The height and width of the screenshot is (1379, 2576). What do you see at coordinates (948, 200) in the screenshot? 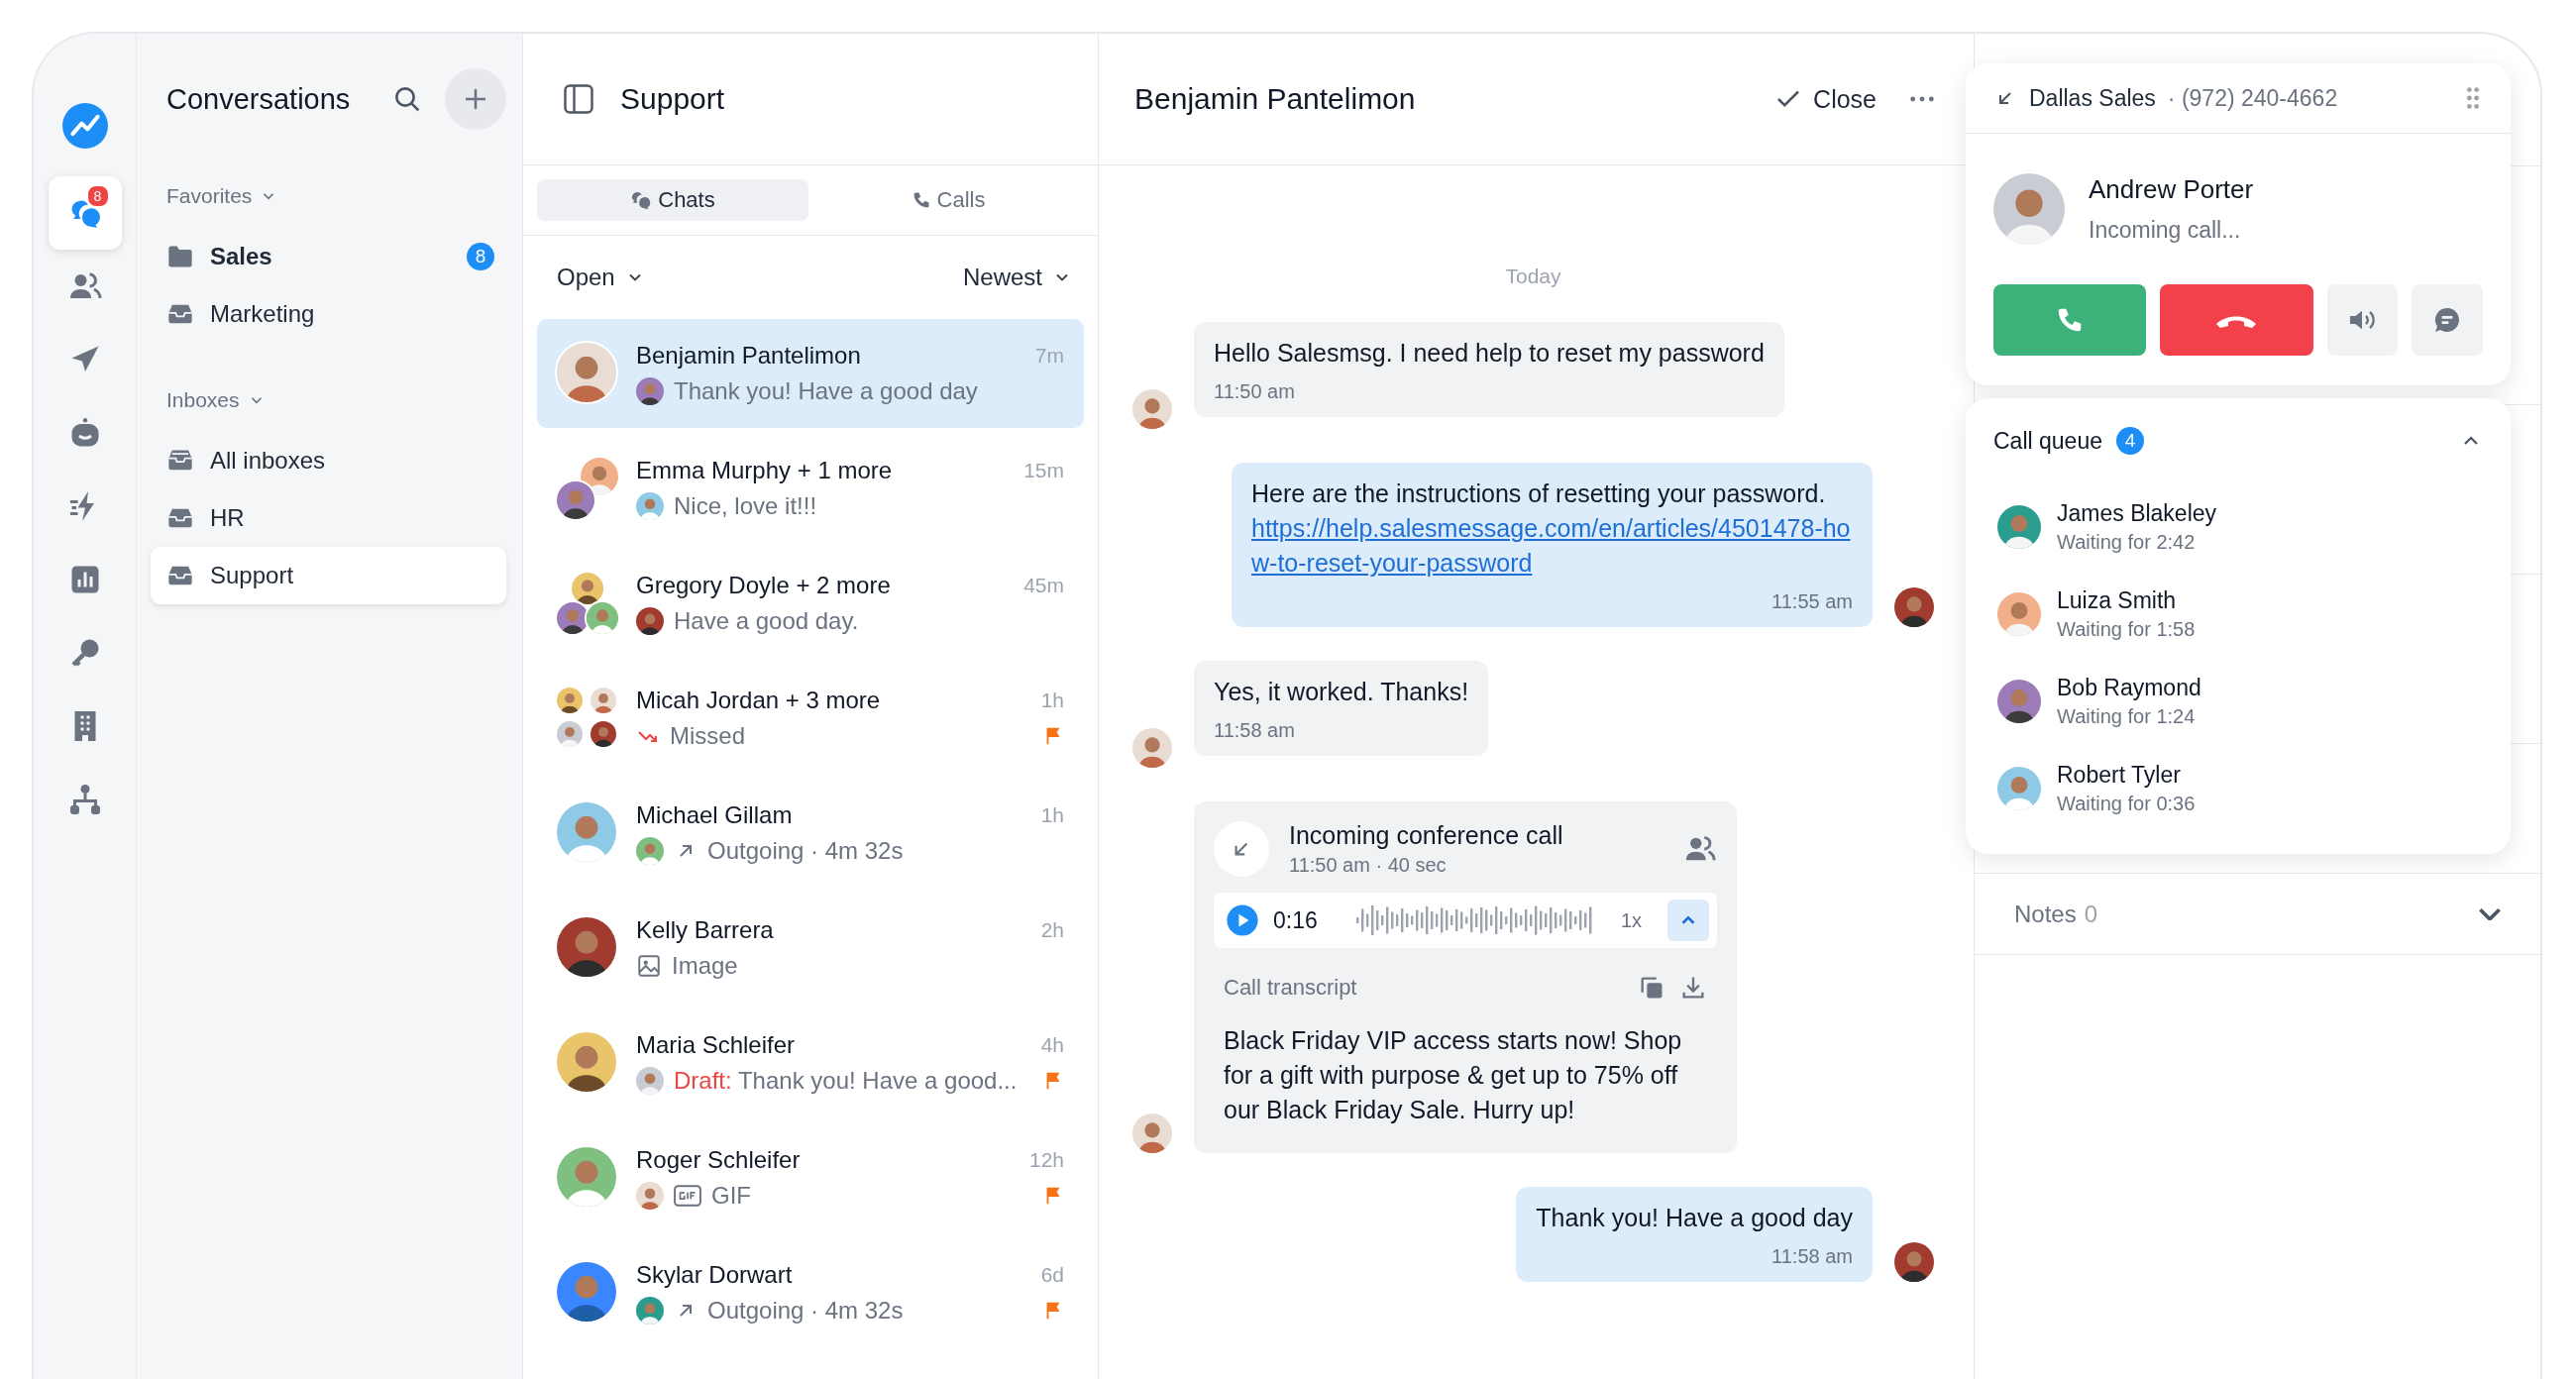
I see `tab: Calls` at bounding box center [948, 200].